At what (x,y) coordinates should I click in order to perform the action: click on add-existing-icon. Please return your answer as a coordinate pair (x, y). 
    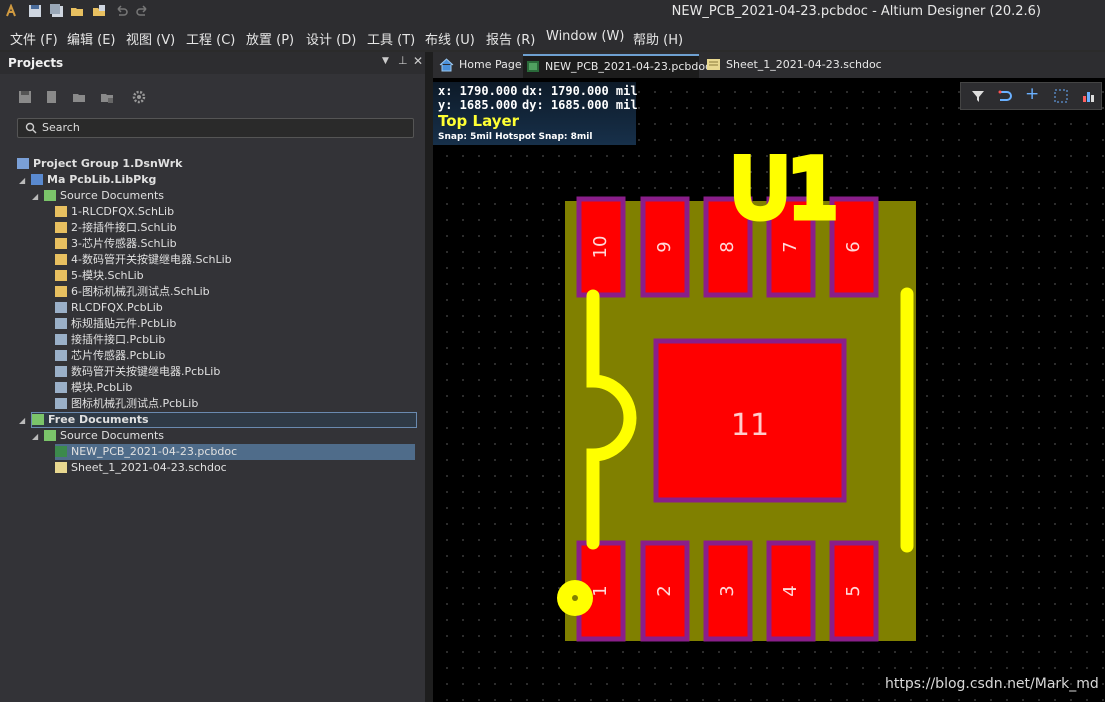
    Looking at the image, I should click on (79, 97).